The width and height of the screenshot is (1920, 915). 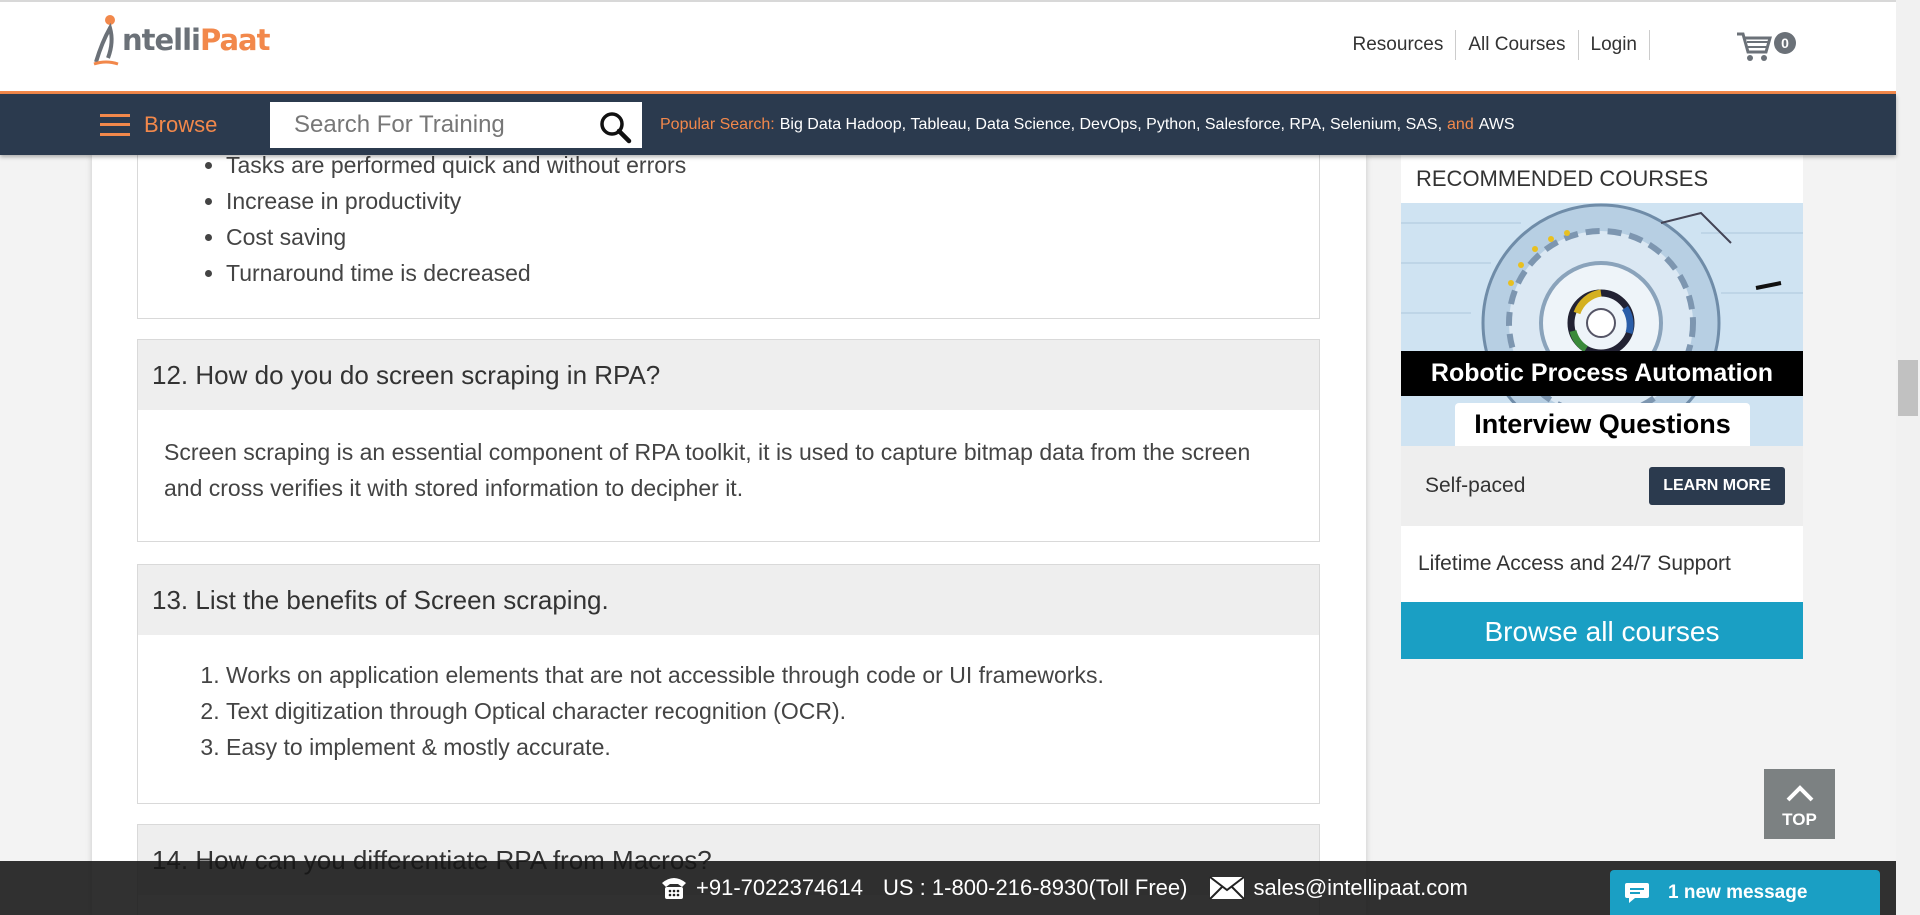 I want to click on course-subtitle-band: Interview Questions, so click(x=1602, y=424).